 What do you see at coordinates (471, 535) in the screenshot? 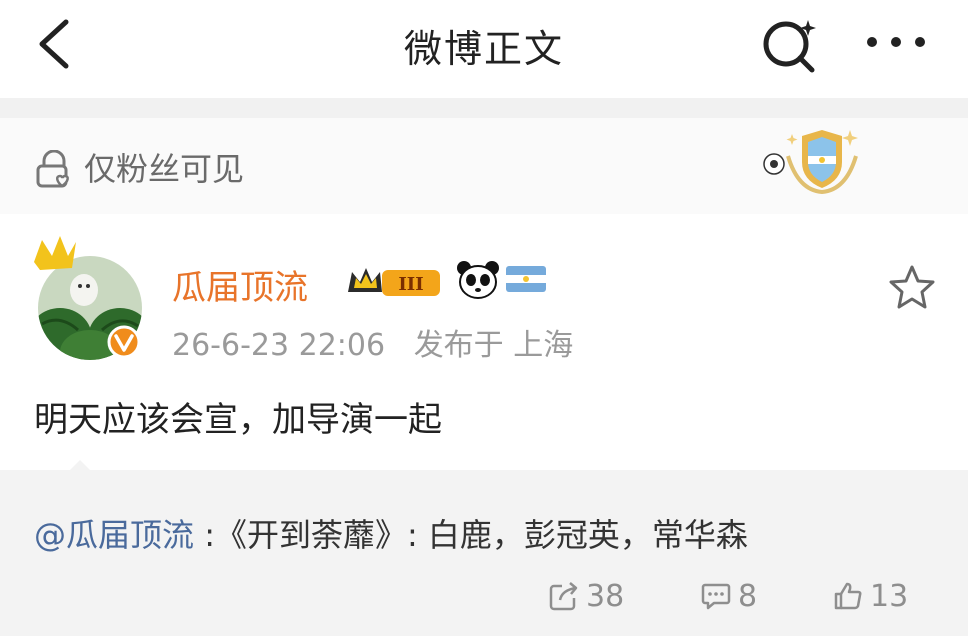
I see `repost-body: :《开到荼蘼》: 白鹿，彭冠英，常华森` at bounding box center [471, 535].